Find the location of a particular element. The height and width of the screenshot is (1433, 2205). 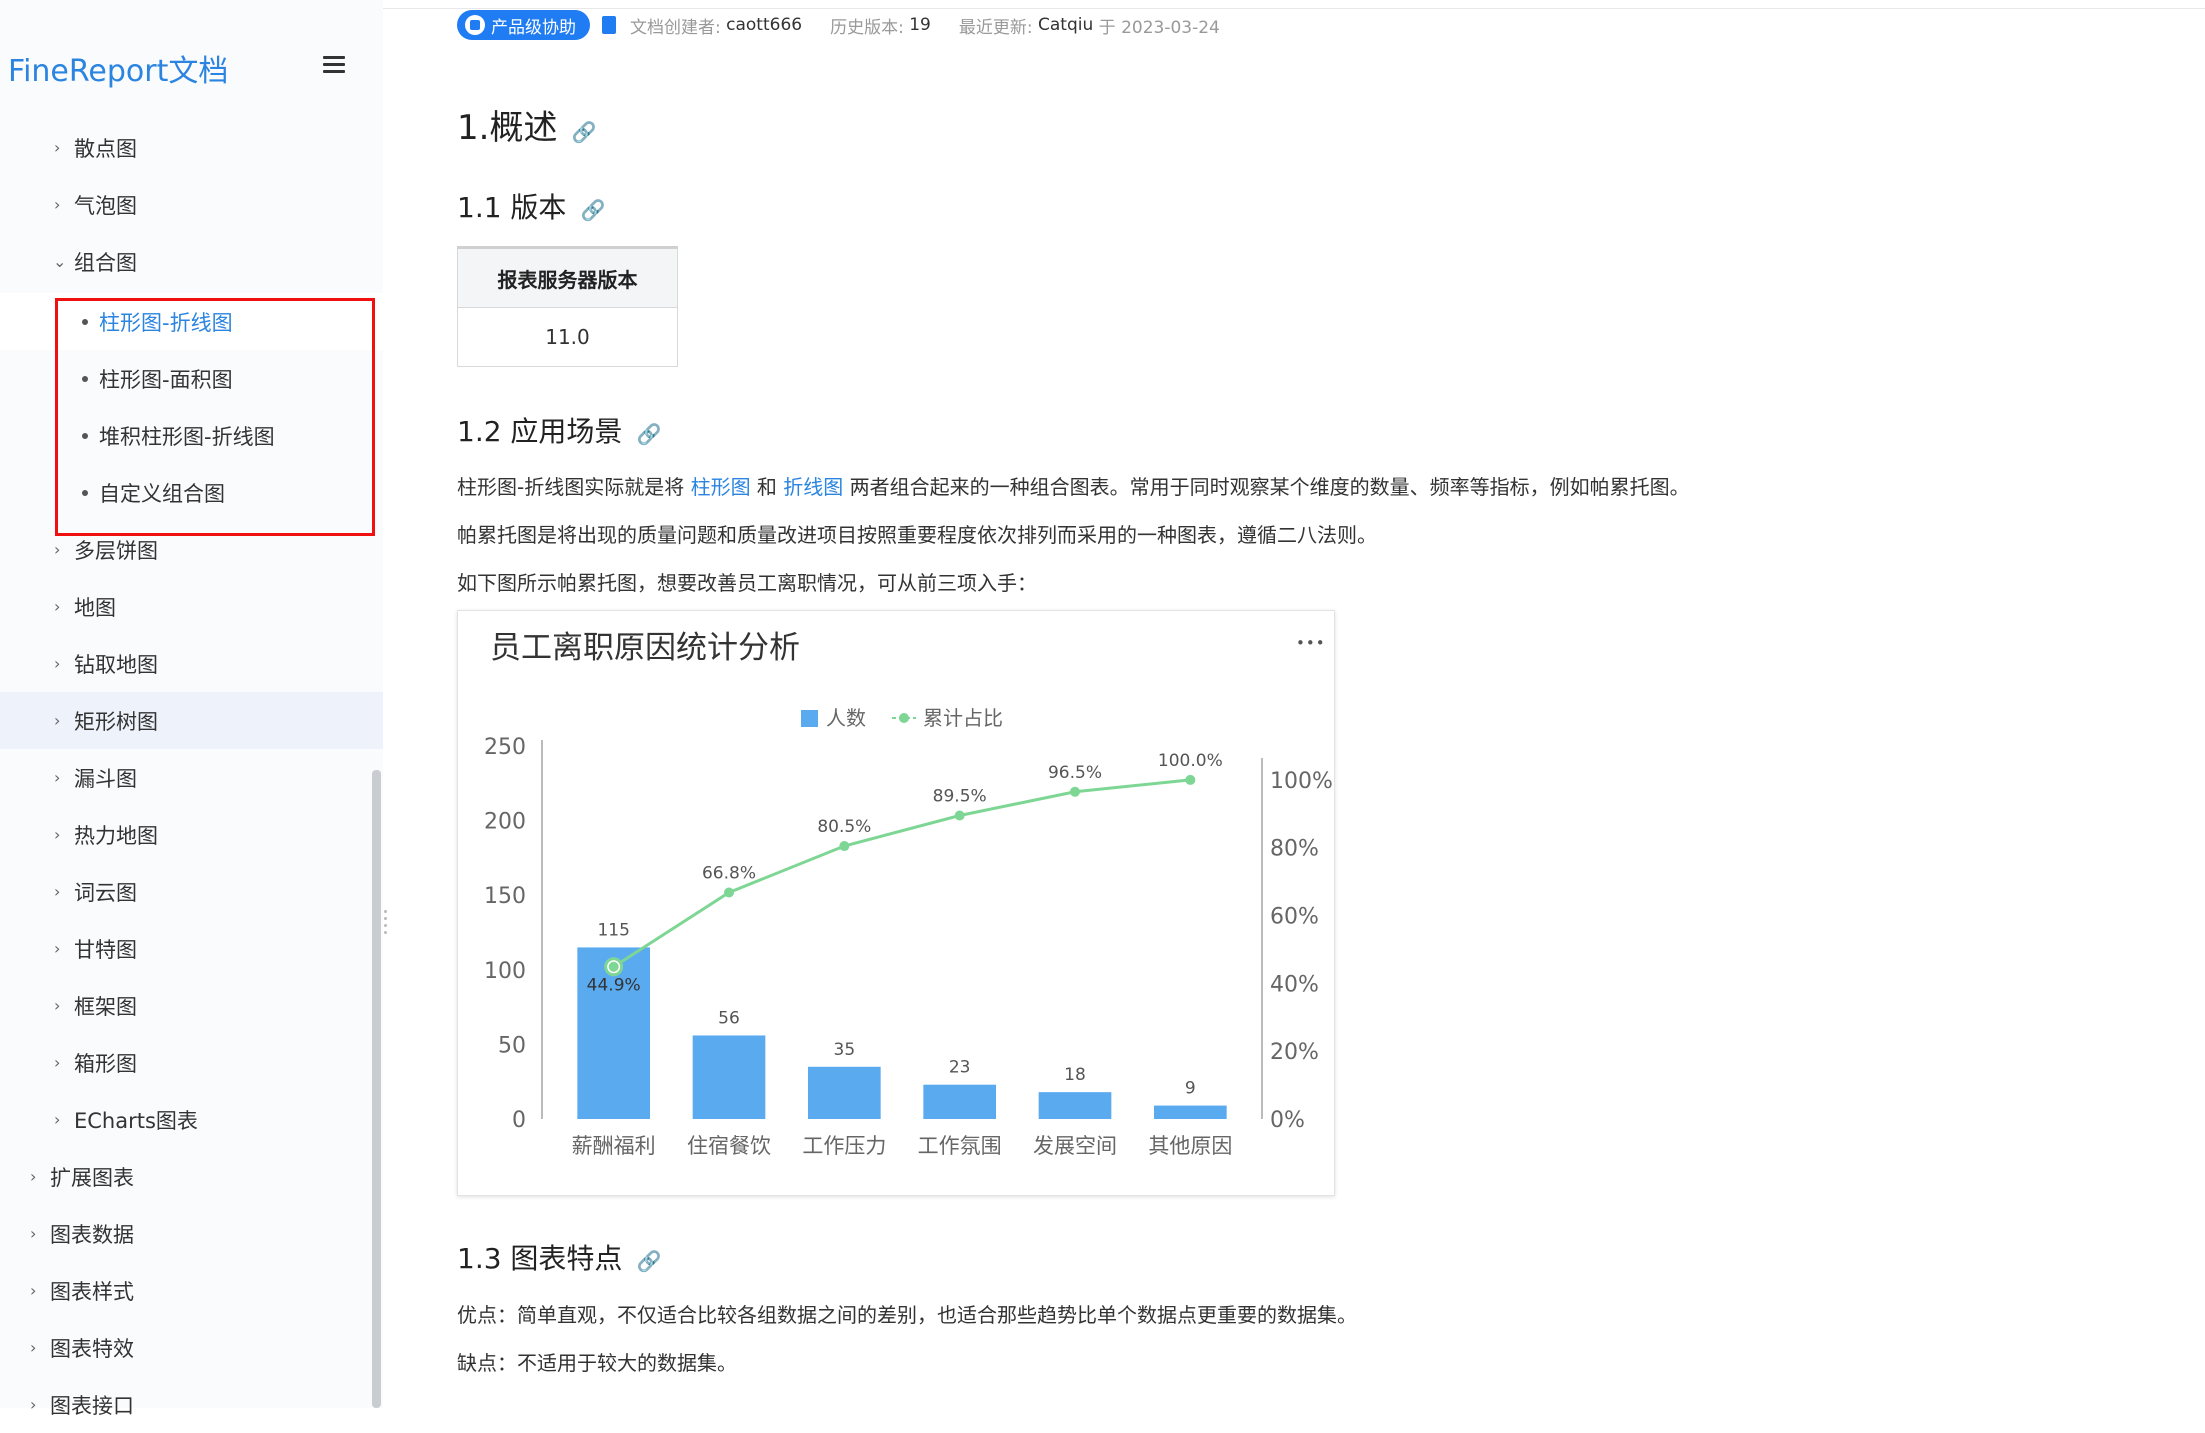

legend-line-label: 累计占比 is located at coordinates (963, 718).